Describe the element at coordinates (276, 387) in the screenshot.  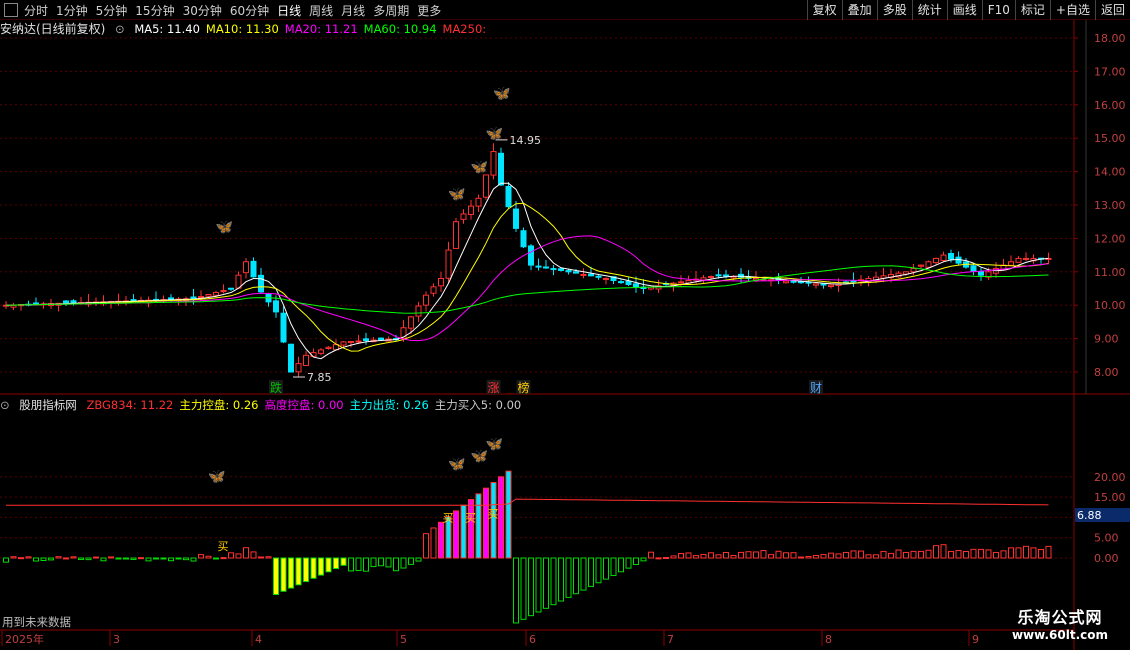
I see `event-marker: 跌` at that location.